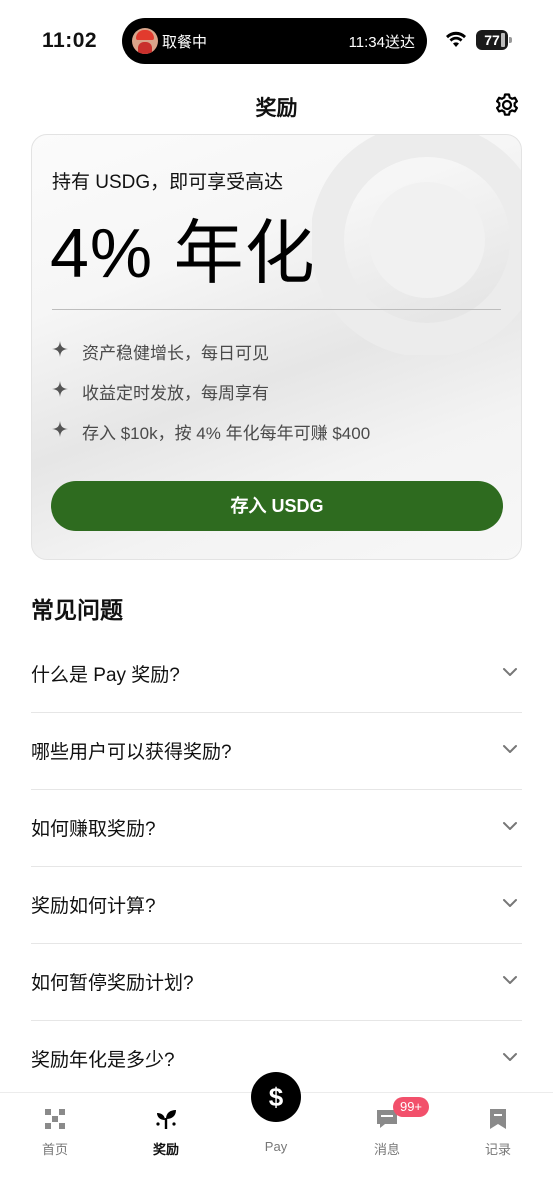  What do you see at coordinates (168, 182) in the screenshot?
I see `promo-subtitle: 持有 USDG，即可享受高达` at bounding box center [168, 182].